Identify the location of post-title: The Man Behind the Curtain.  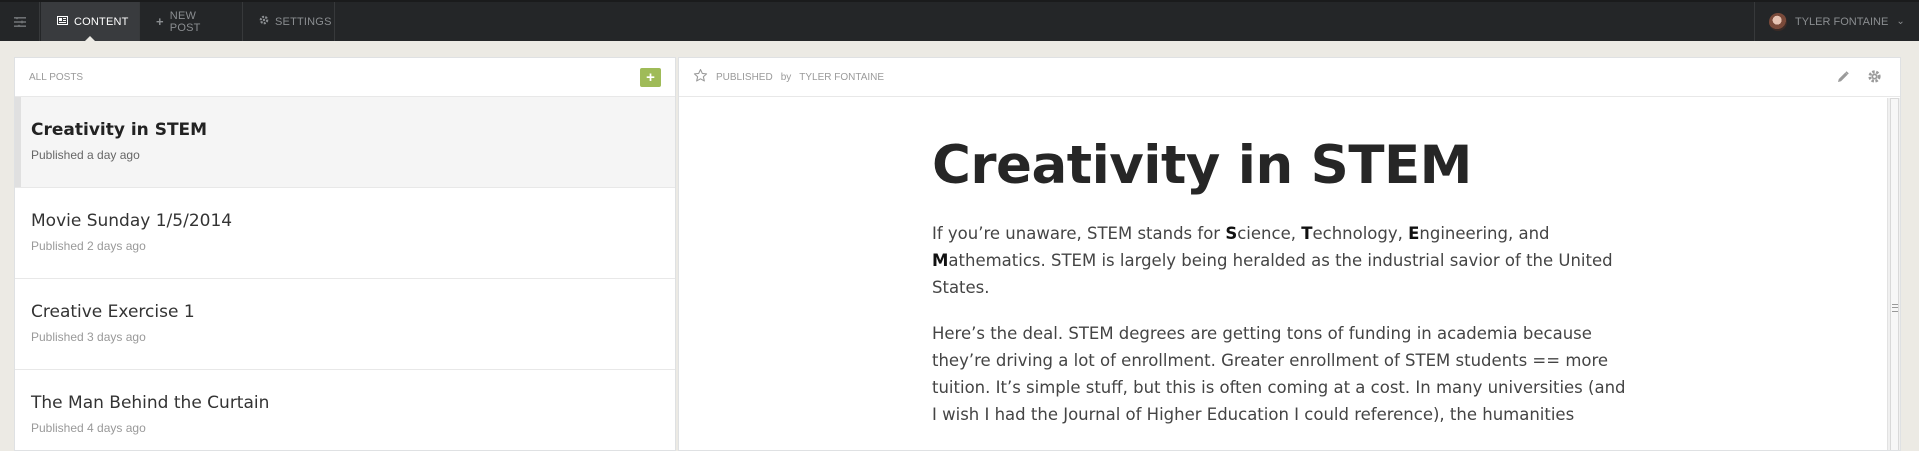
(150, 403).